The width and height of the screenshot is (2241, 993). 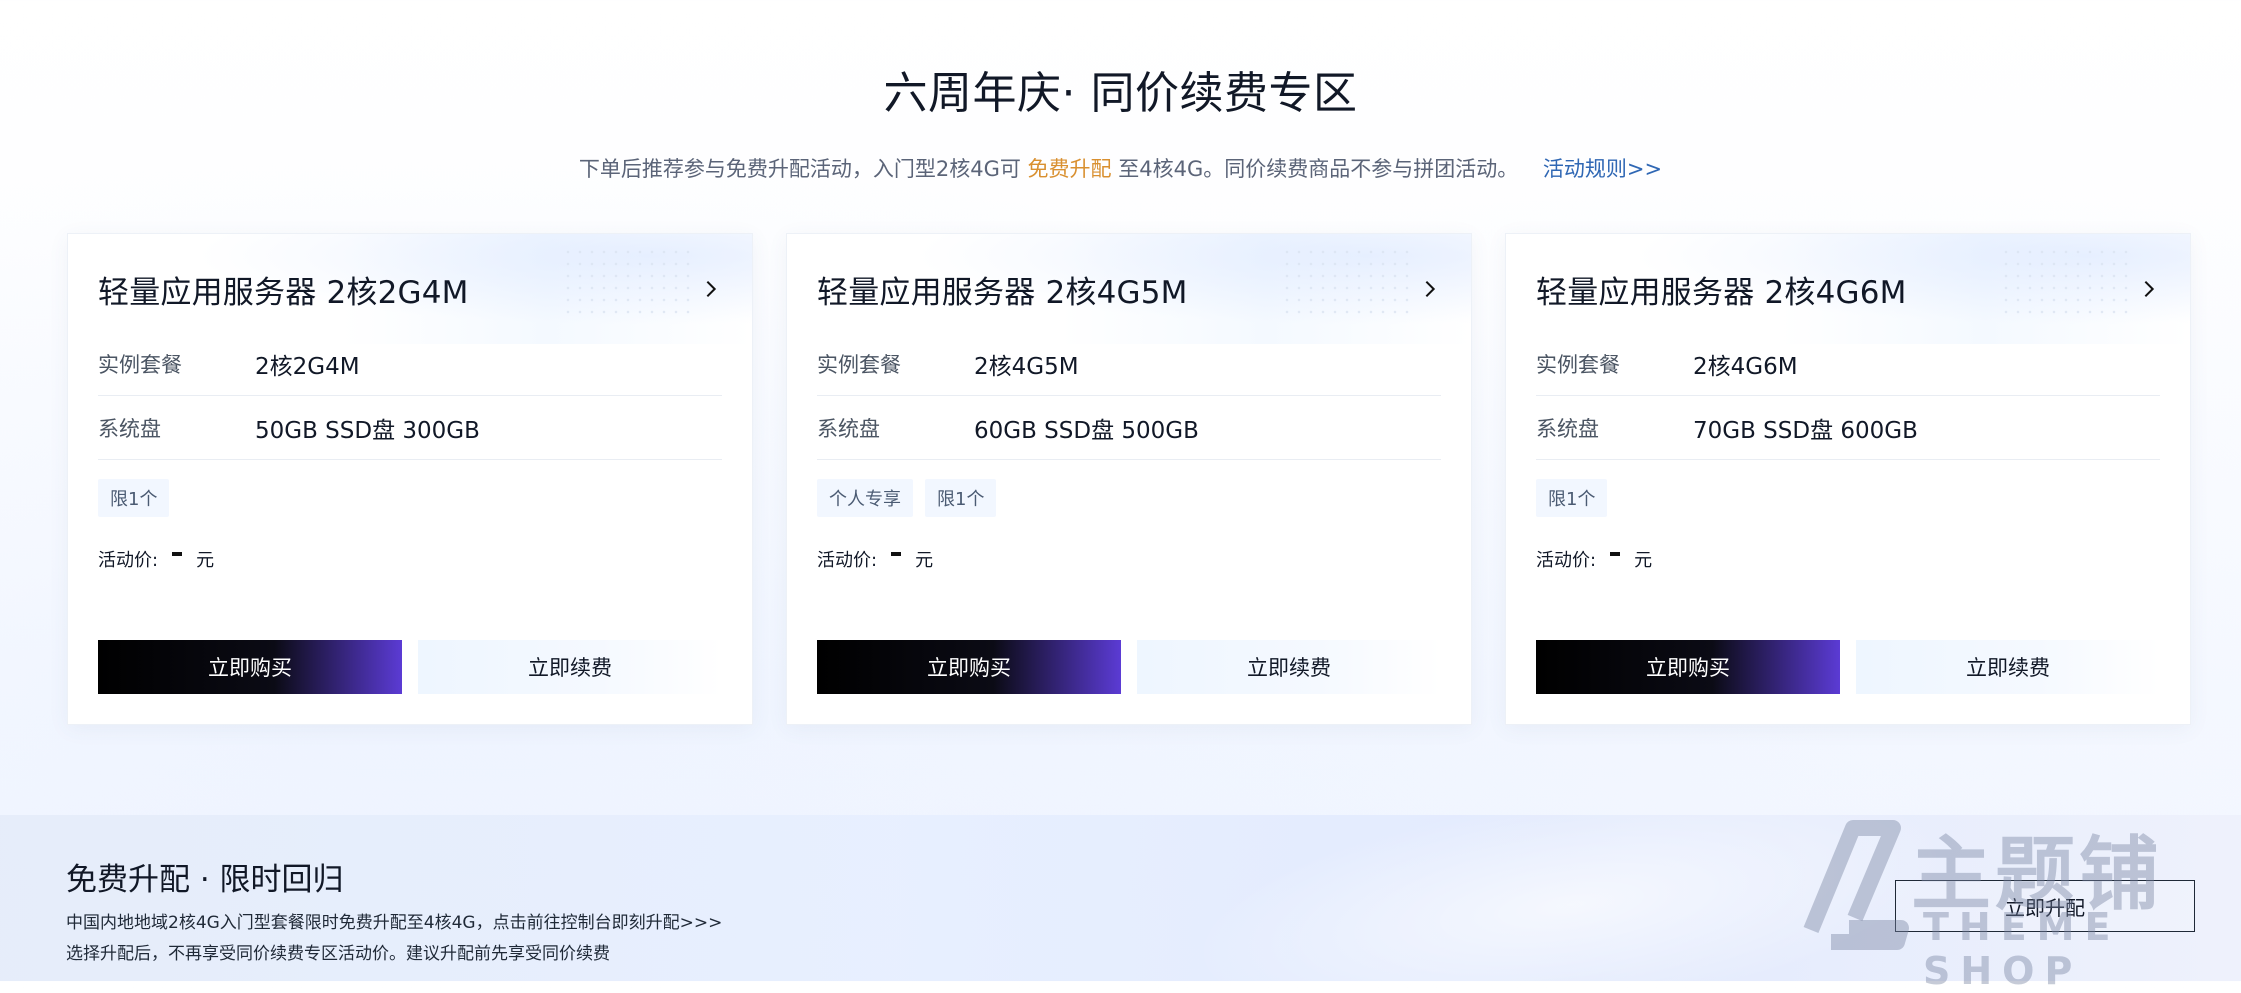 What do you see at coordinates (410, 364) in the screenshot?
I see `spec-row: 实例套餐 2核2G4M` at bounding box center [410, 364].